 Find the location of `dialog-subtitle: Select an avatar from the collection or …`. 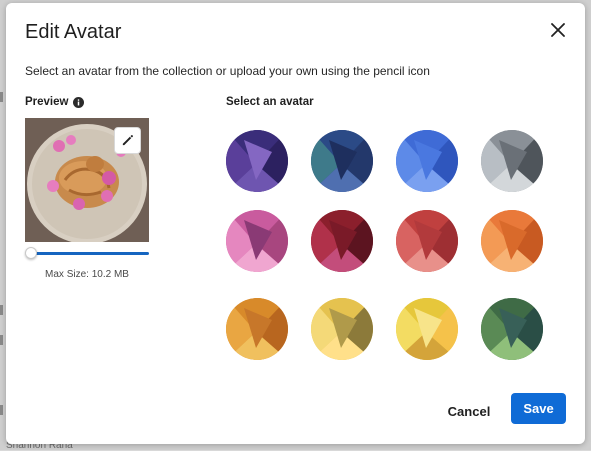

dialog-subtitle: Select an avatar from the collection or … is located at coordinates (227, 71).